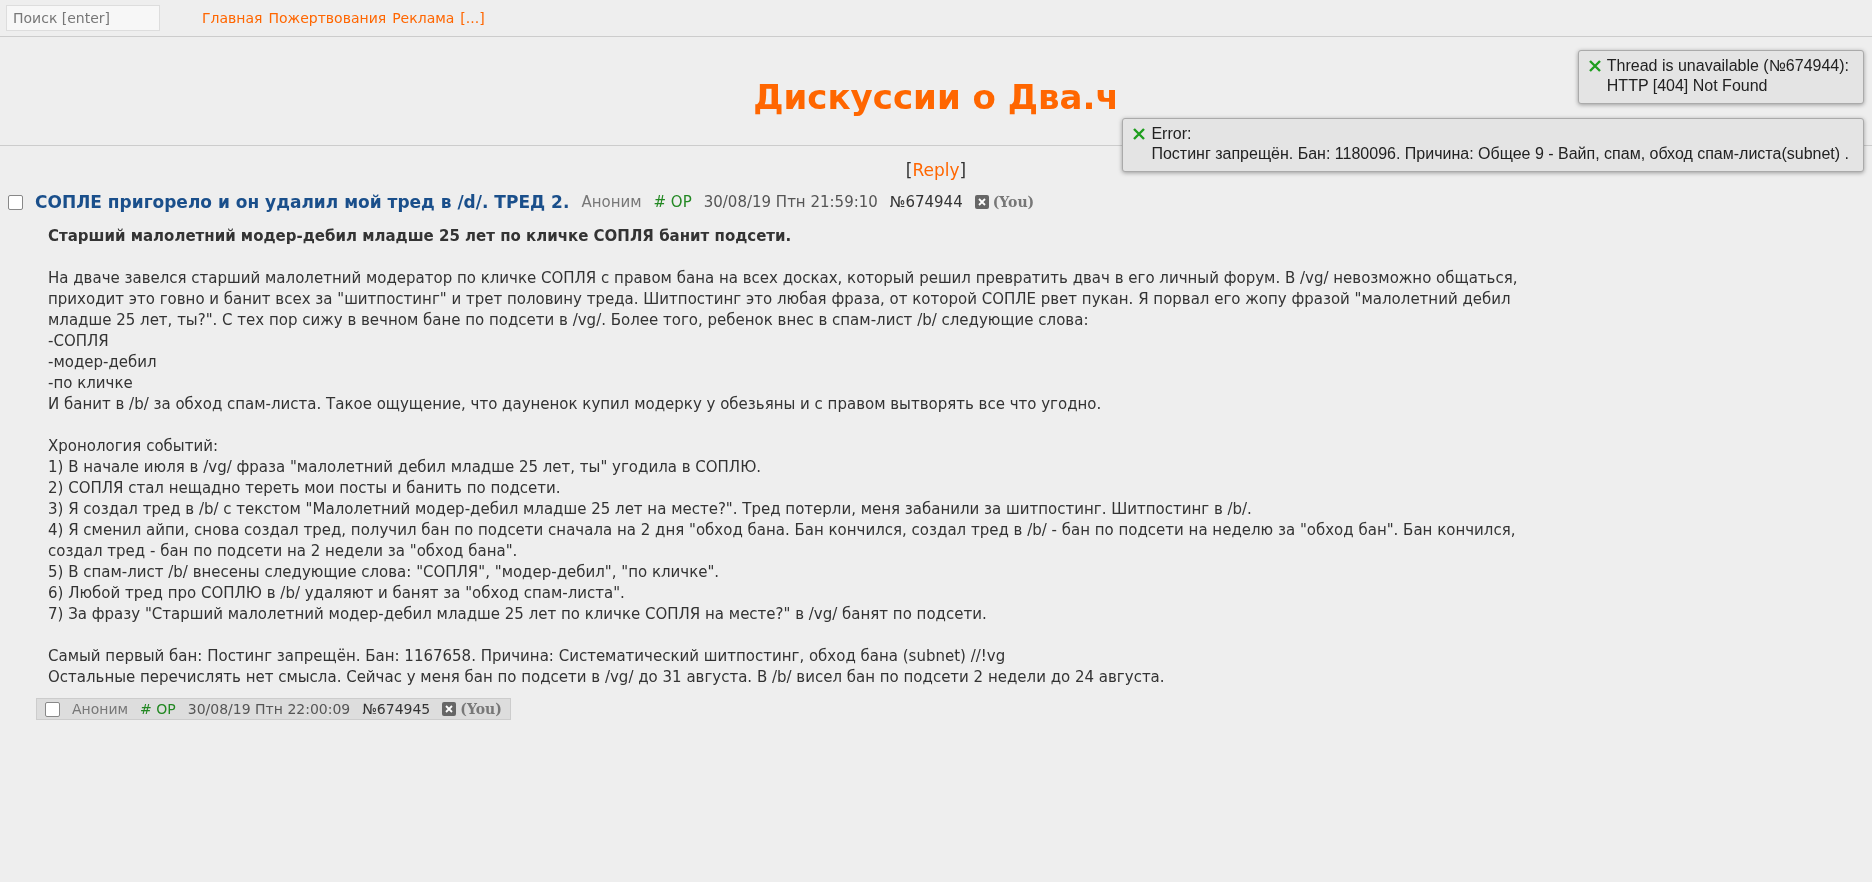 The width and height of the screenshot is (1872, 882). I want to click on post-paragraph: На дваче завелся старший малолетний модератор по кличке СОПЛЯ с правом бана на всех досках, который решил превратить двач в его личный форум. В /vg/ невозможно общаться, приходит это говно и банит всех за "шитпостинг" и трет половину треда. Шитпостинг это любая фраза, от которой СОПЛЕ рвет пукан. Я порвал его жопу фразой "малолетний дебил младше 25 лет, ты?". С тех пор сижу в вечном бане по подсети в /vg/. Более того, ребенок внес в спам-лист /b/ следующие слова: -СОПЛЯ -модер-дебил -по кличке И банит в /b/ за обход спам-листа. Такое ощущение, что дауненок купил модерку у обезьяны и с правом вытворять все что угодно., so click(783, 341).